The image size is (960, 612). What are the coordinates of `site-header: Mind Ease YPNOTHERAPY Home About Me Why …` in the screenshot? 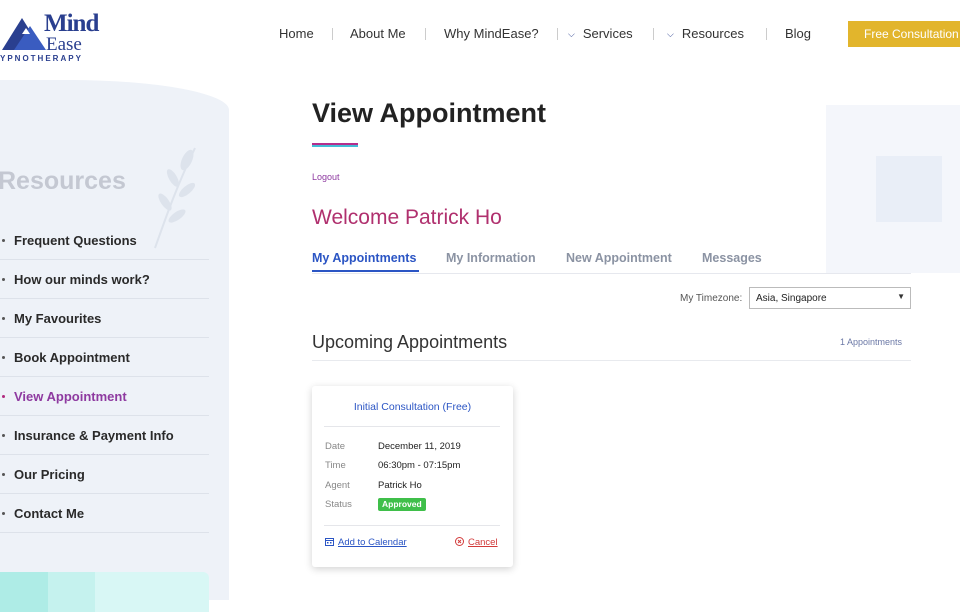 It's located at (480, 33).